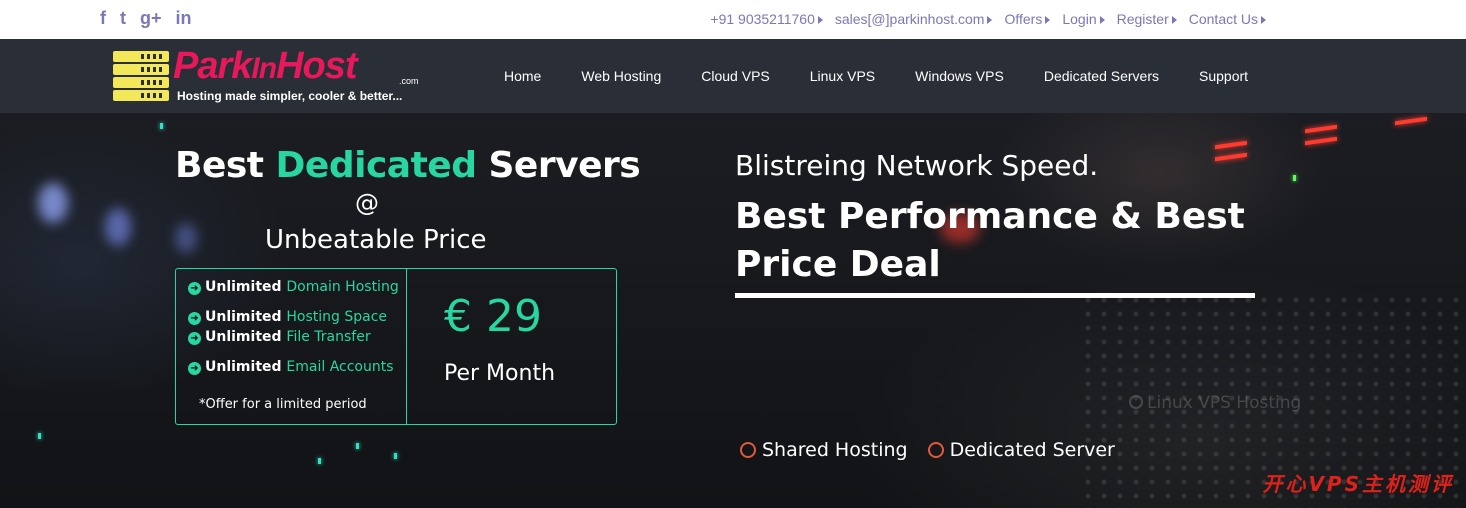 This screenshot has height=508, width=1466. I want to click on slider-tab-dedicated-server: Dedicated Server, so click(1021, 450).